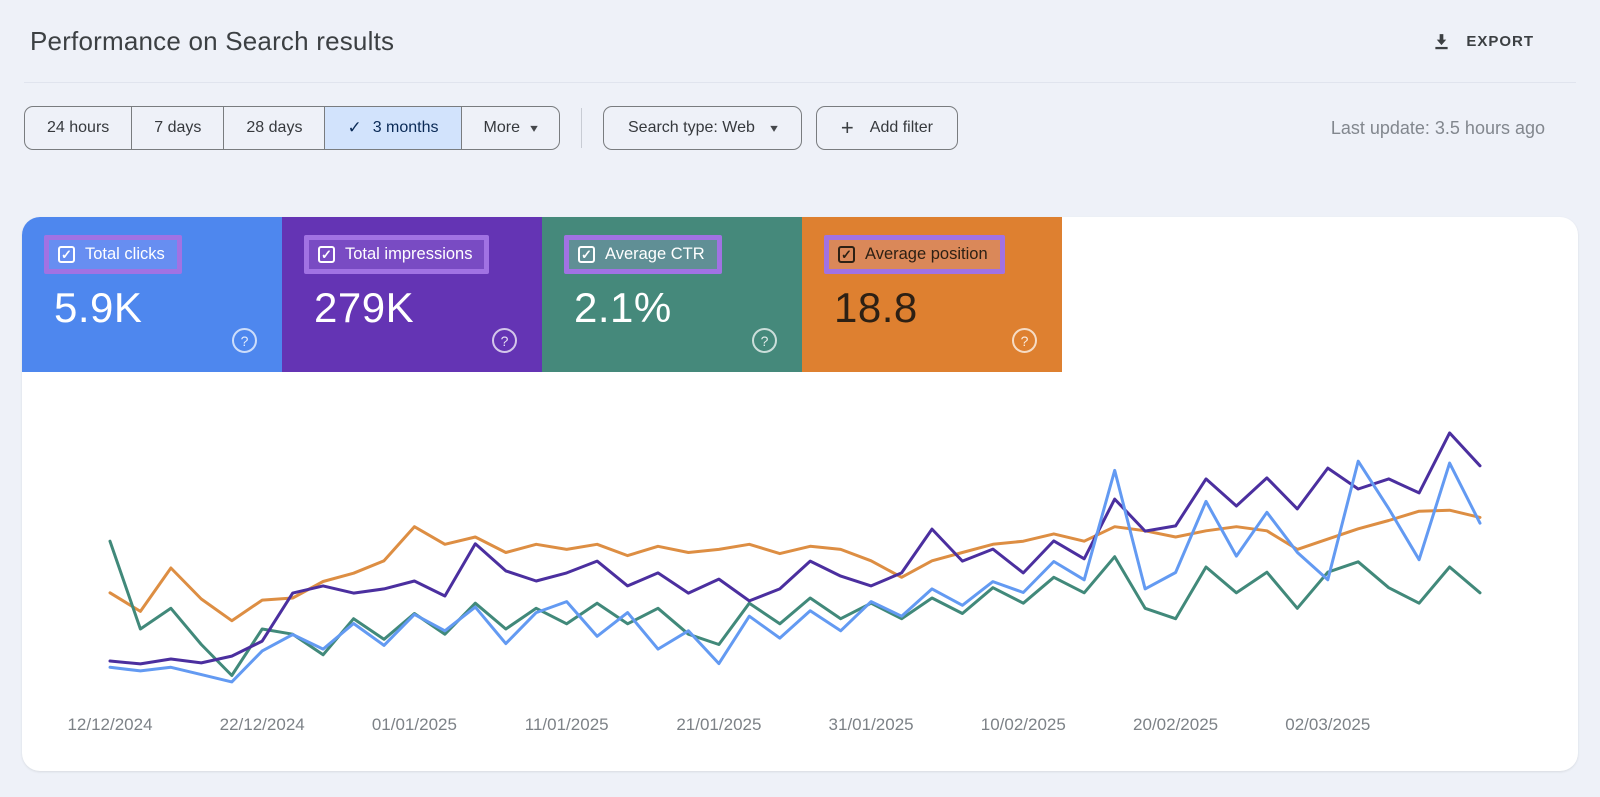 This screenshot has width=1600, height=797. I want to click on search-type-label: Search type: Web, so click(691, 127).